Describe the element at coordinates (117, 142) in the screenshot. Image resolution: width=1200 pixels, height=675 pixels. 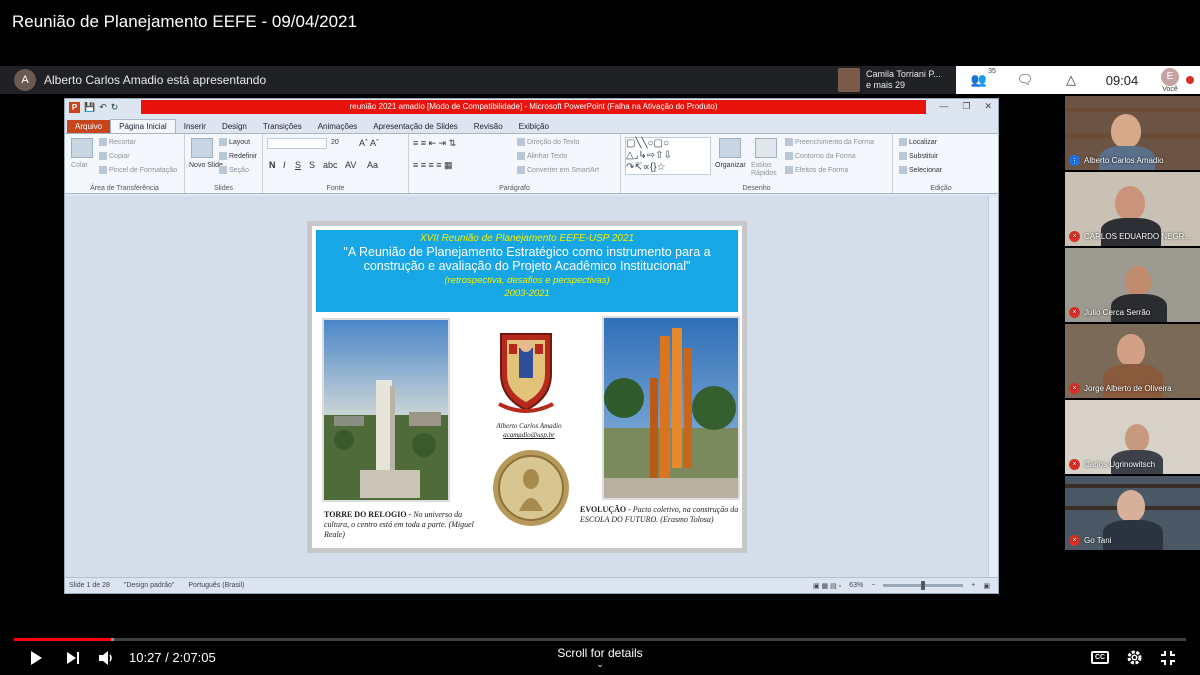
I see `cut-button: Recortar` at that location.